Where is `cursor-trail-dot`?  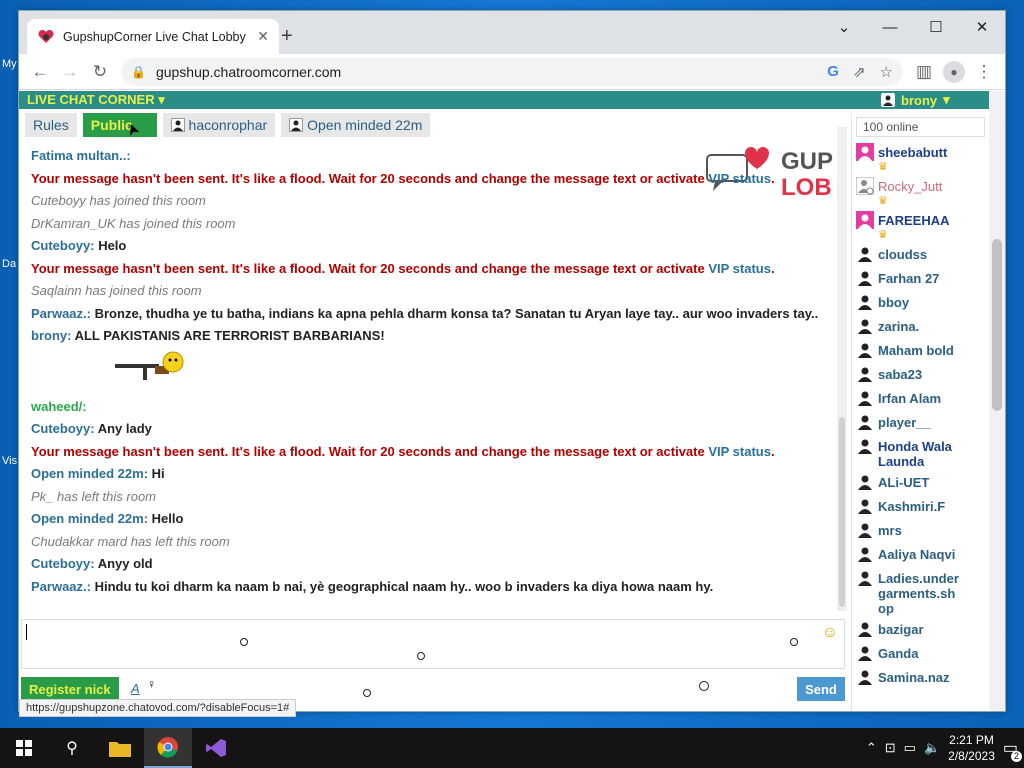
cursor-trail-dot is located at coordinates (421, 656).